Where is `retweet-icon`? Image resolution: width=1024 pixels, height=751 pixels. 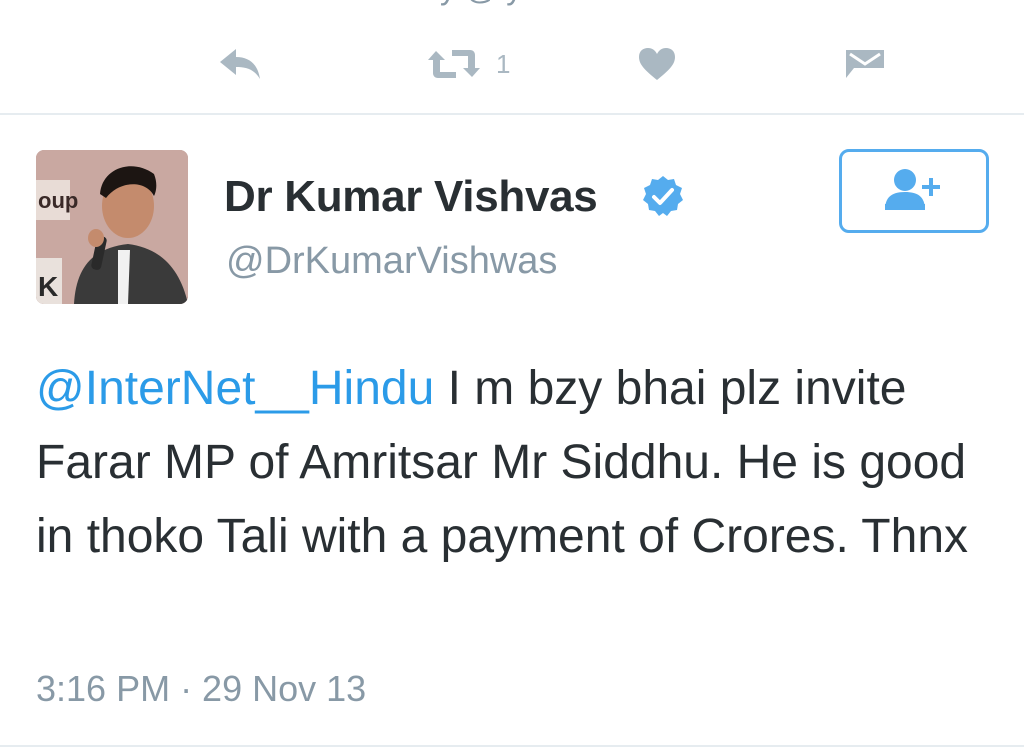
retweet-icon is located at coordinates (454, 64).